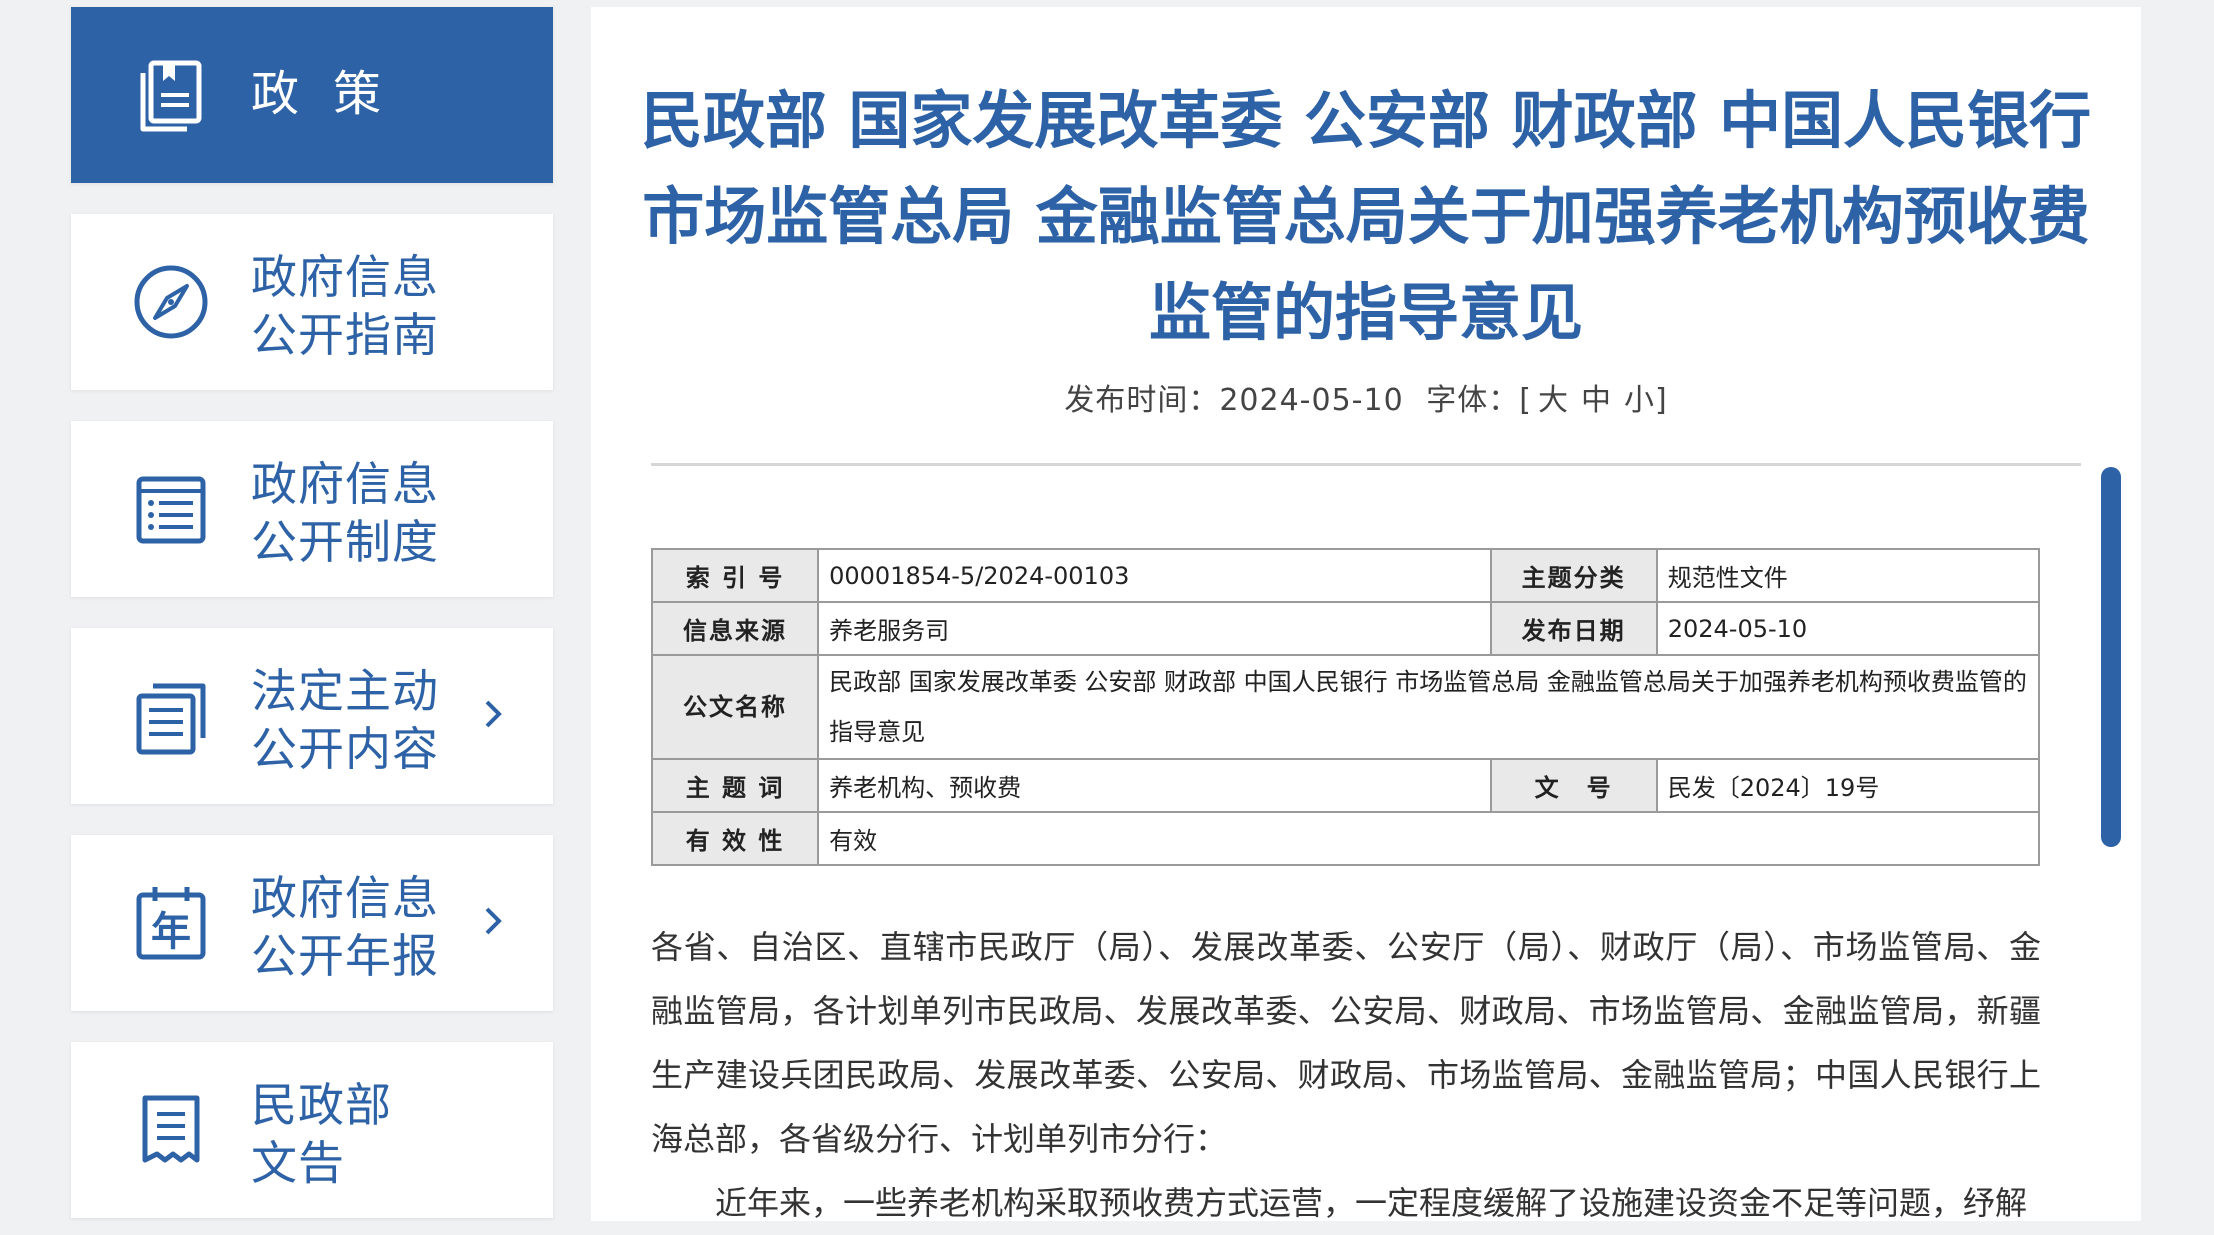  What do you see at coordinates (735, 707) in the screenshot?
I see `doc-name-label: 公文名称` at bounding box center [735, 707].